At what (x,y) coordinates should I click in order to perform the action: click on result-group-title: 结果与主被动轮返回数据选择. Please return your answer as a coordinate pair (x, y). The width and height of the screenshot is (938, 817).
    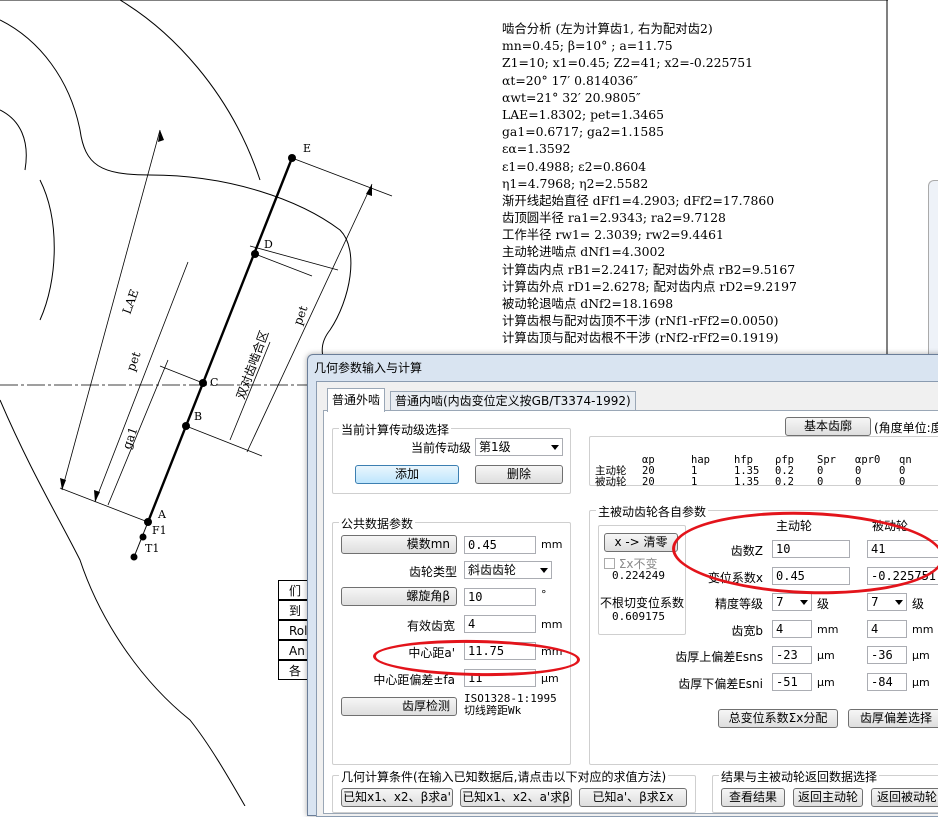
    Looking at the image, I should click on (799, 776).